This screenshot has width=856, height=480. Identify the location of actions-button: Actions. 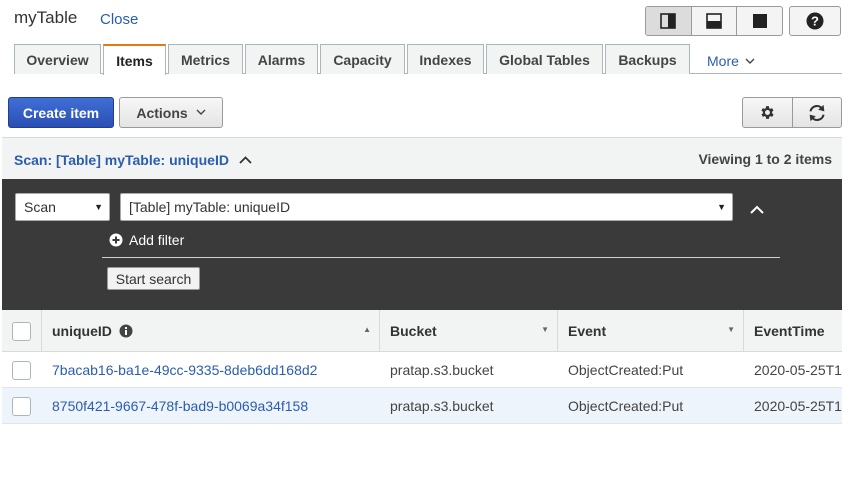
(171, 112).